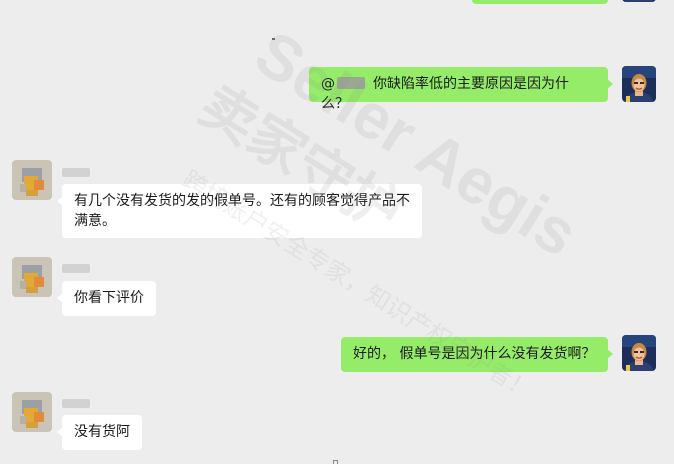 Image resolution: width=674 pixels, height=464 pixels. I want to click on partial-message-bubble, so click(540, 2).